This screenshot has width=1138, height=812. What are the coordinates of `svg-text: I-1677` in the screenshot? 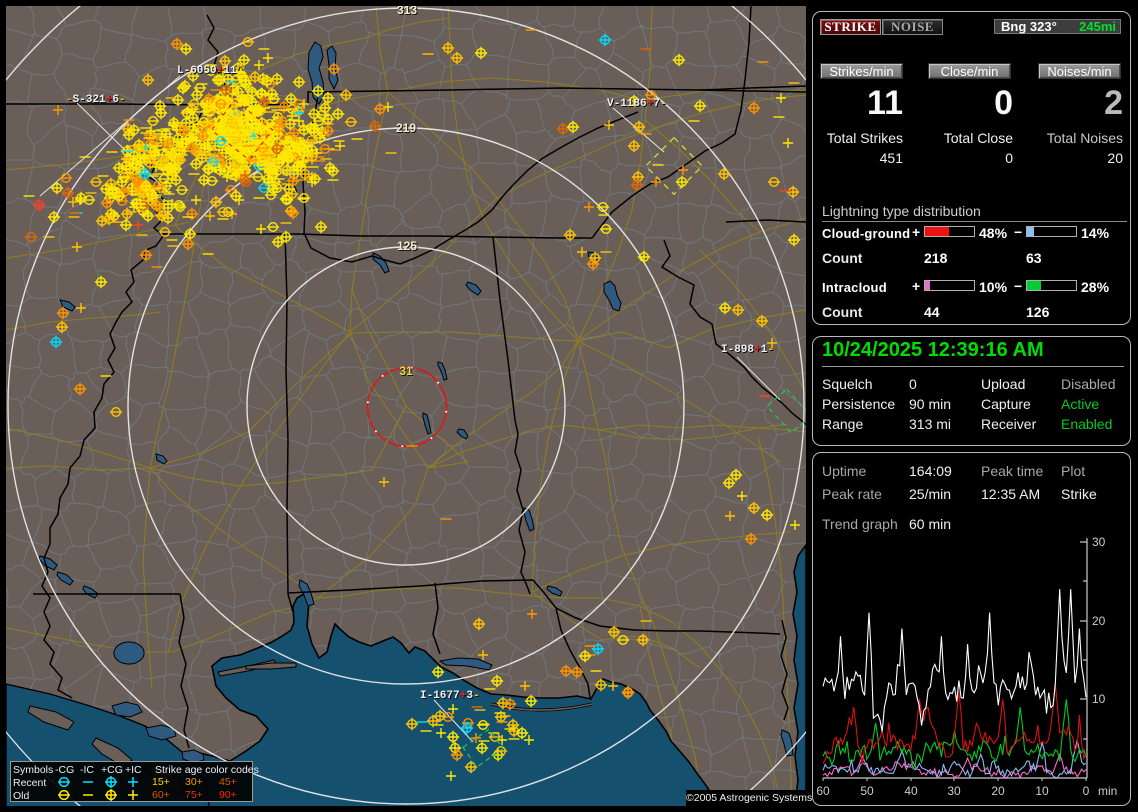 It's located at (440, 696).